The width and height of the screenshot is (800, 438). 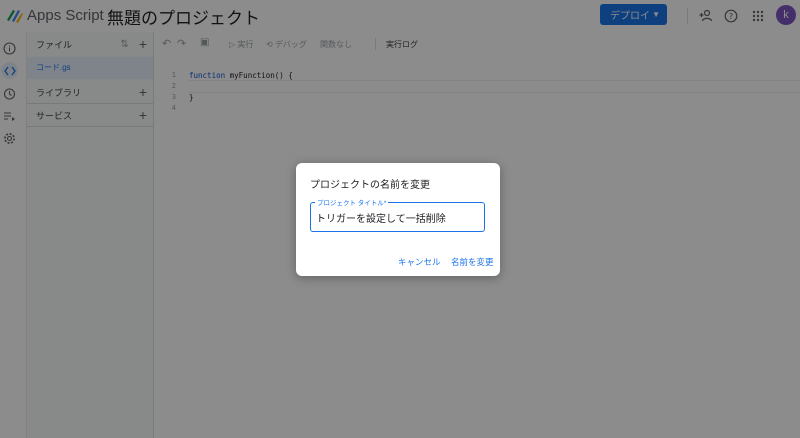 What do you see at coordinates (472, 262) in the screenshot?
I see `rename-button: 名前を変更` at bounding box center [472, 262].